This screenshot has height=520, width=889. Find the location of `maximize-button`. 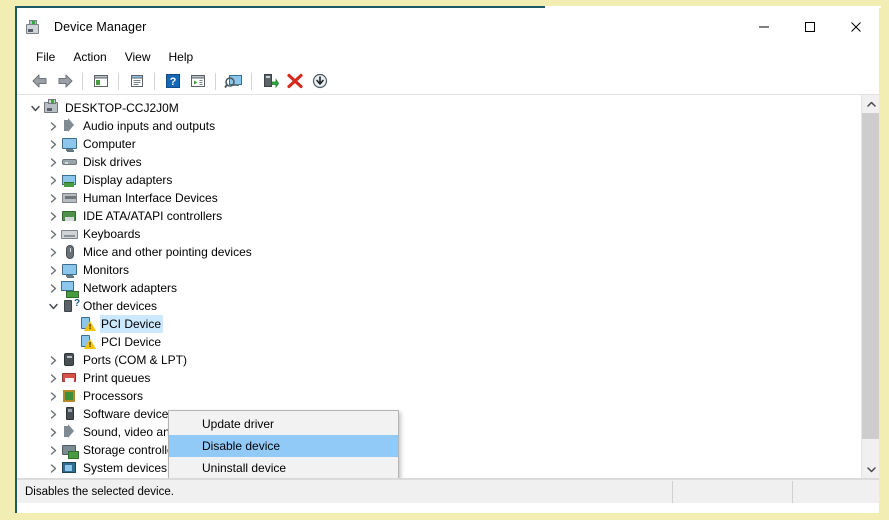

maximize-button is located at coordinates (810, 27).